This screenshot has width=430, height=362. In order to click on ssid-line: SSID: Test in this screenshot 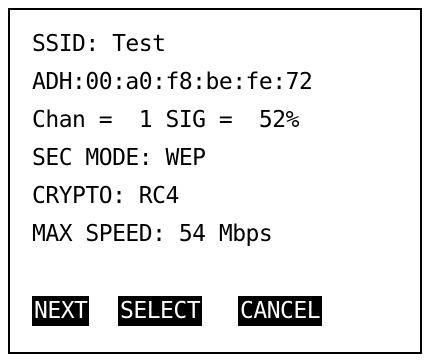, I will do `click(99, 44)`.